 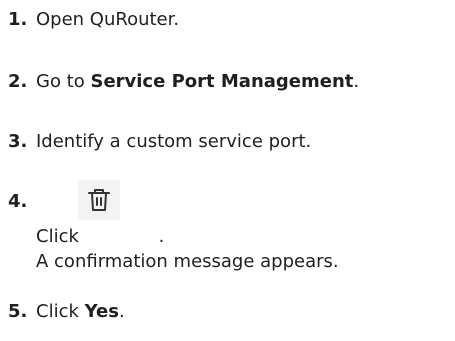 What do you see at coordinates (222, 81) in the screenshot?
I see `step-2-bold: Service Port Management` at bounding box center [222, 81].